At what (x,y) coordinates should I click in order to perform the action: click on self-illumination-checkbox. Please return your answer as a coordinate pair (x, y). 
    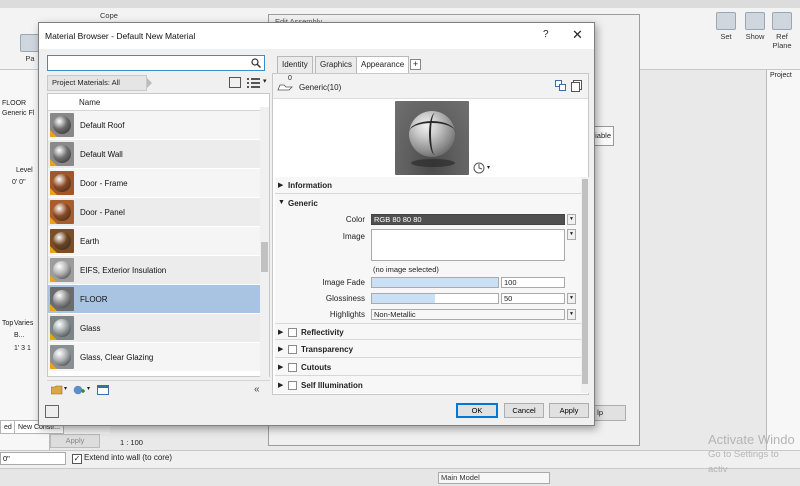
    Looking at the image, I should click on (292, 385).